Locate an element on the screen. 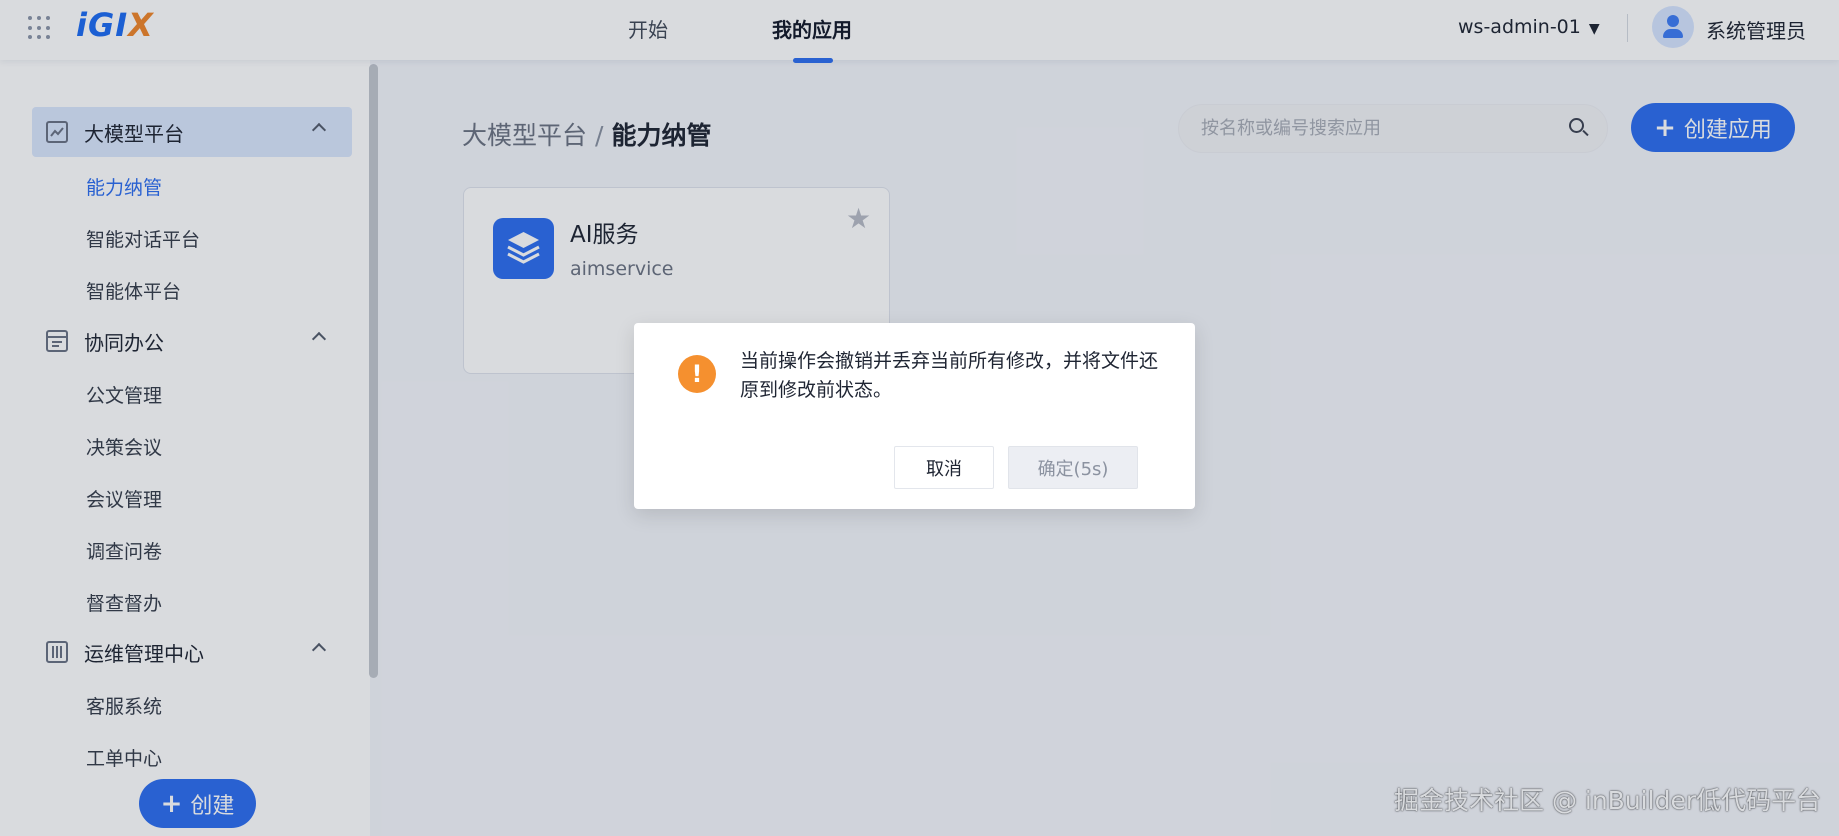 This screenshot has height=836, width=1839. warning-icon: ! is located at coordinates (697, 374).